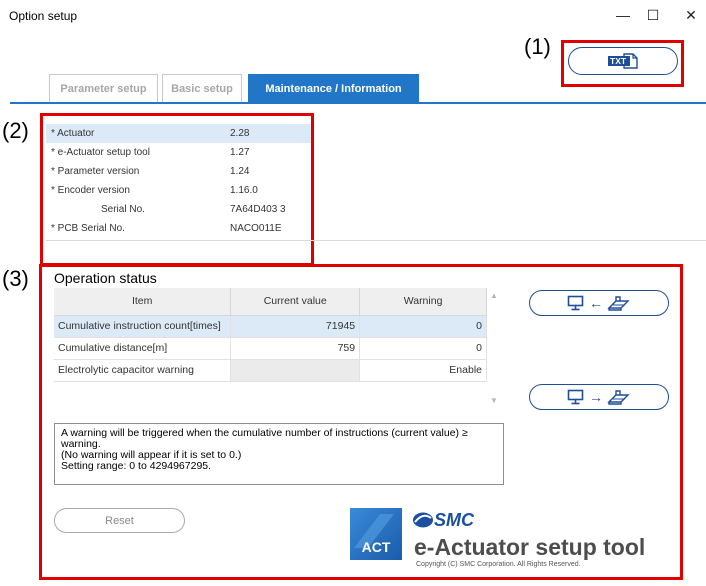 Image resolution: width=706 pixels, height=586 pixels. I want to click on scroll-up-icon: ▲, so click(494, 295).